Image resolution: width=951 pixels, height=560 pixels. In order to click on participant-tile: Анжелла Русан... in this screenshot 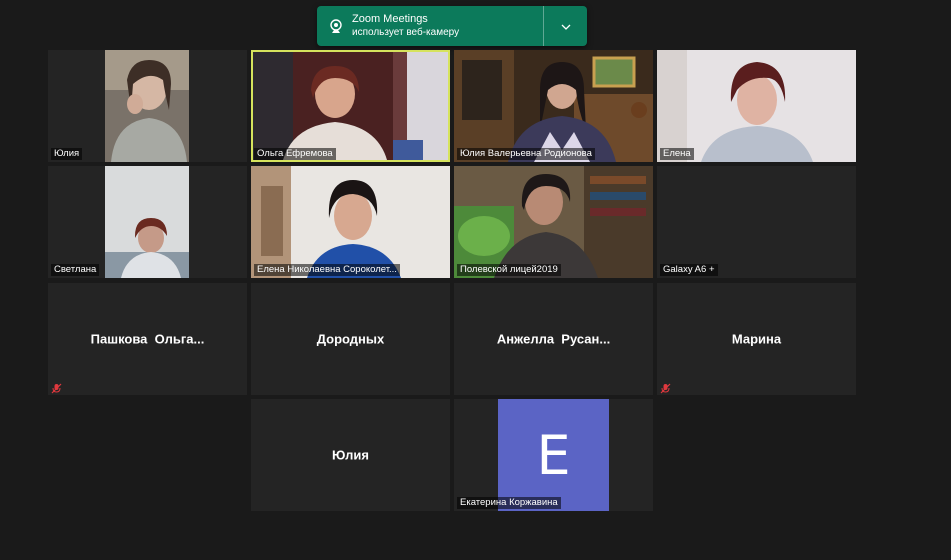, I will do `click(553, 339)`.